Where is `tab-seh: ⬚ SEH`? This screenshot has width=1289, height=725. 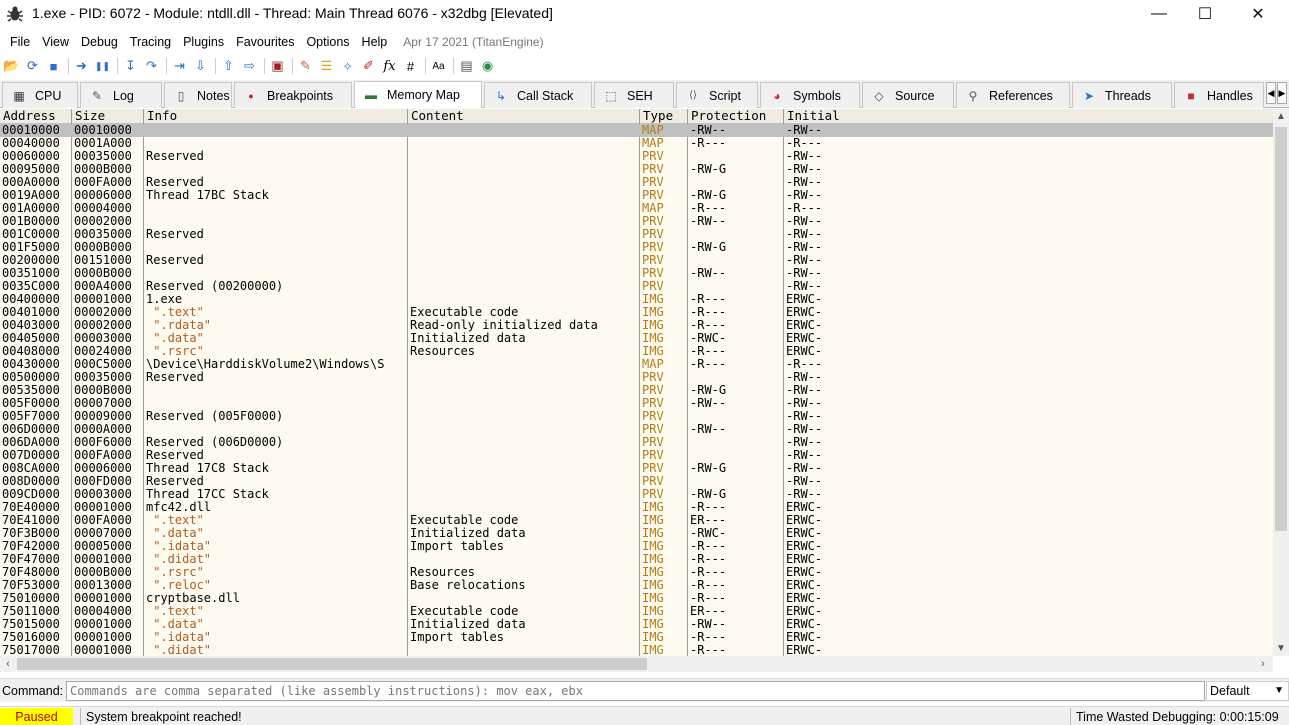
tab-seh: ⬚ SEH is located at coordinates (634, 95).